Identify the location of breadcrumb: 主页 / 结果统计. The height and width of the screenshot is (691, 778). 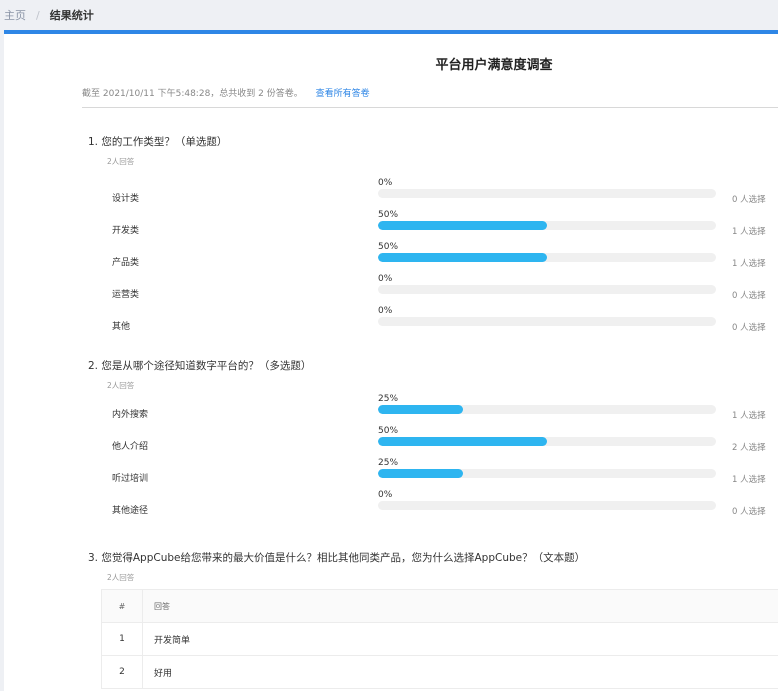
(389, 15).